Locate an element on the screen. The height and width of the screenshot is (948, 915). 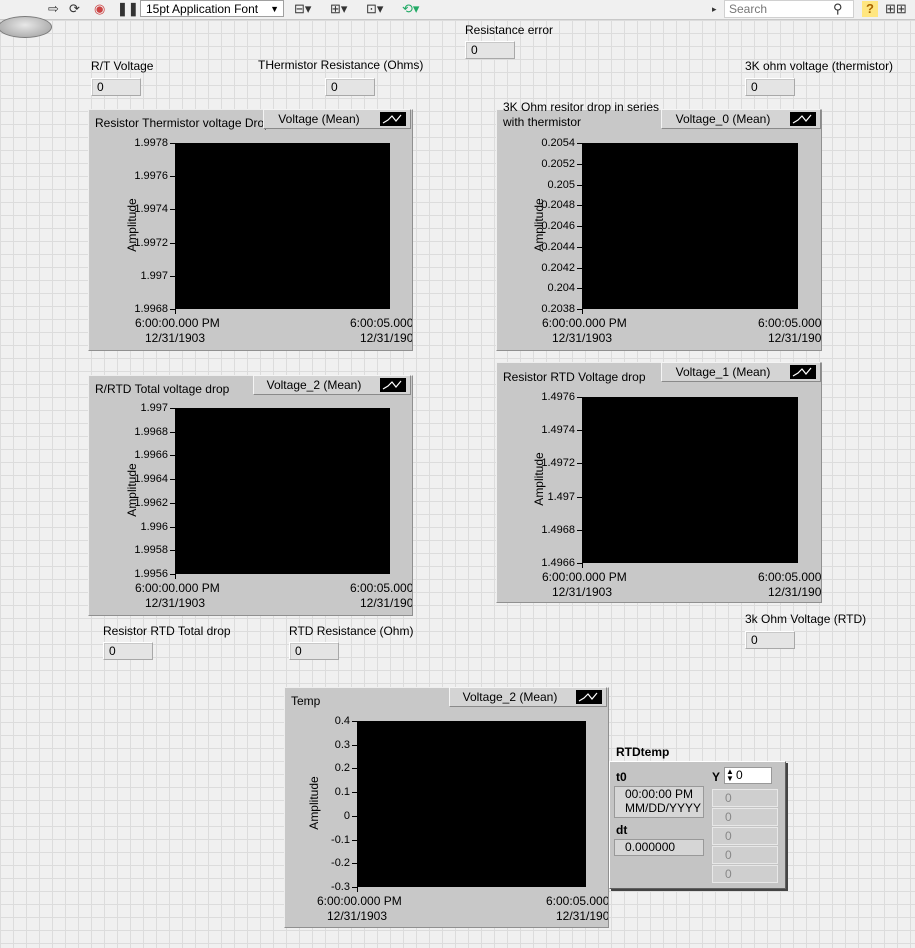
resistance-error-label: Resistance error is located at coordinates (509, 30).